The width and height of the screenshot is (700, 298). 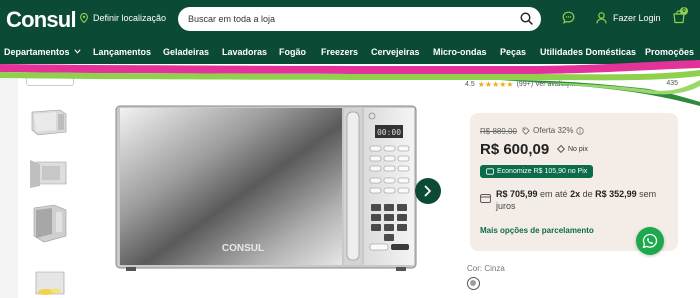 I want to click on nav-item-micro-ondas: Micro-ondas, so click(x=460, y=52).